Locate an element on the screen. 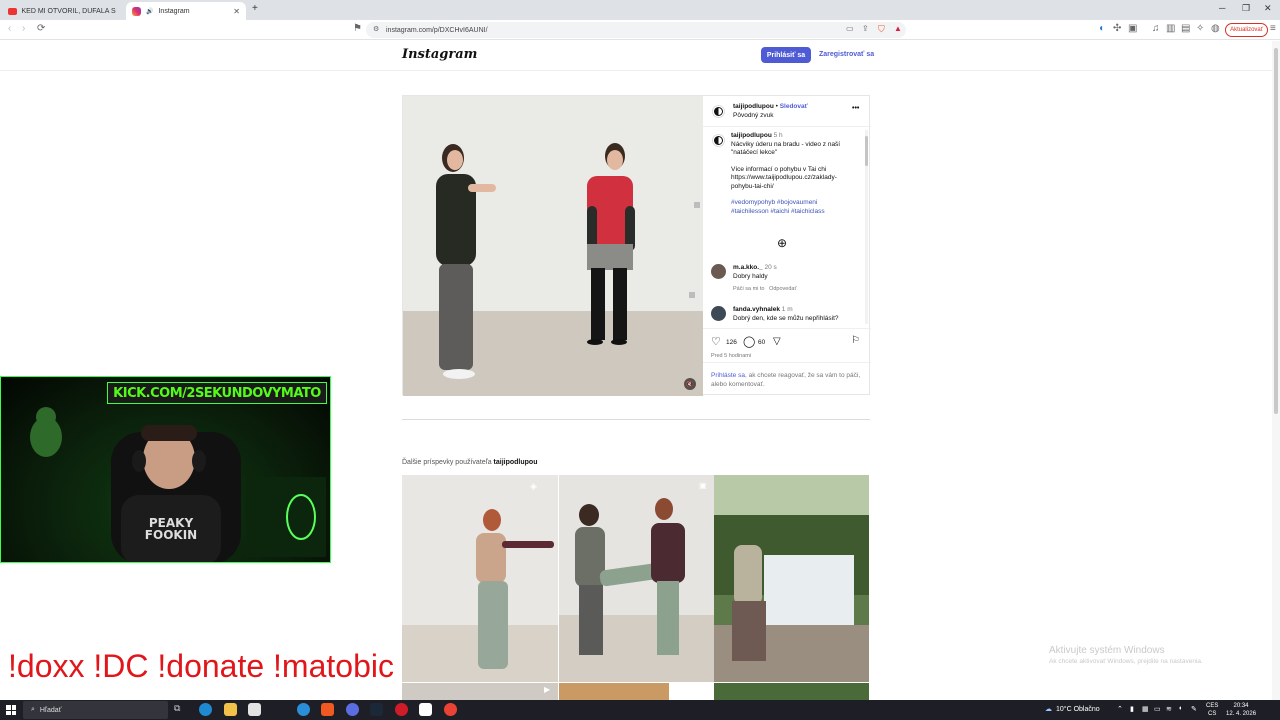 This screenshot has height=720, width=1280. audio-label: Pôvodný zvuk is located at coordinates (753, 116).